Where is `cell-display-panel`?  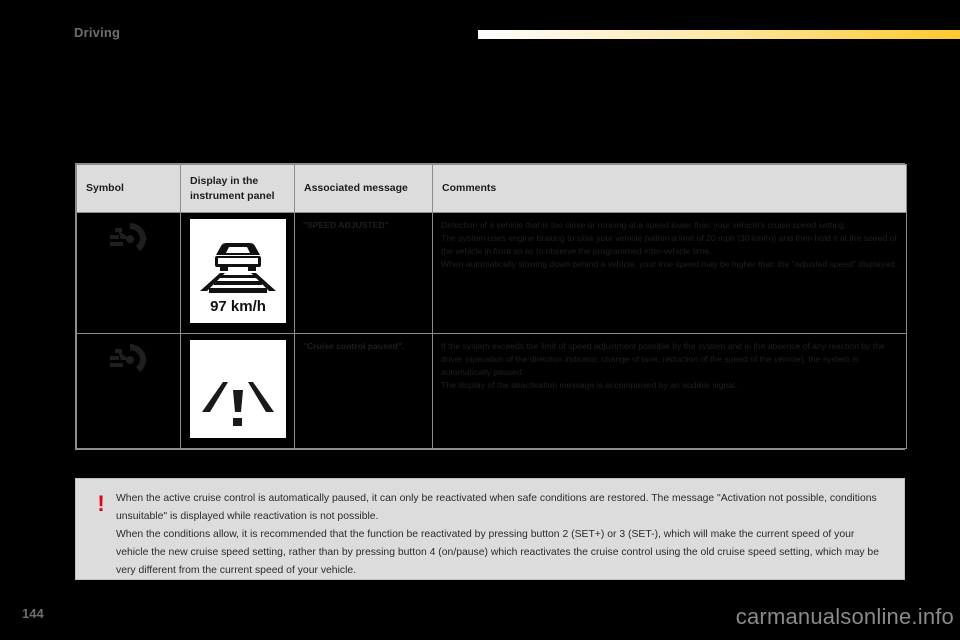 cell-display-panel is located at coordinates (237, 391).